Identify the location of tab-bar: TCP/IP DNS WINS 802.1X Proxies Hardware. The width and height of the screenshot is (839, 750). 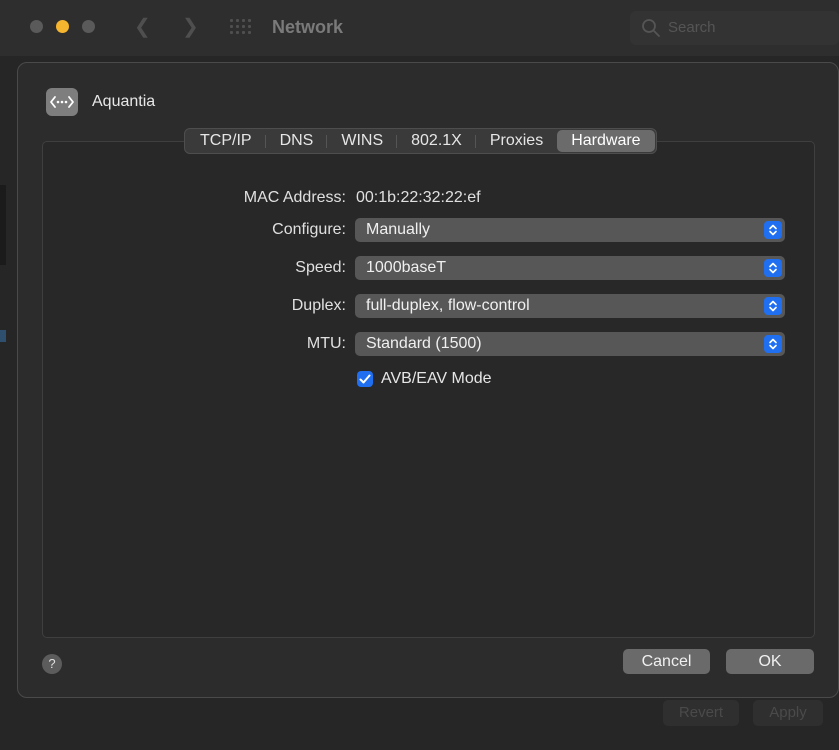
(420, 141).